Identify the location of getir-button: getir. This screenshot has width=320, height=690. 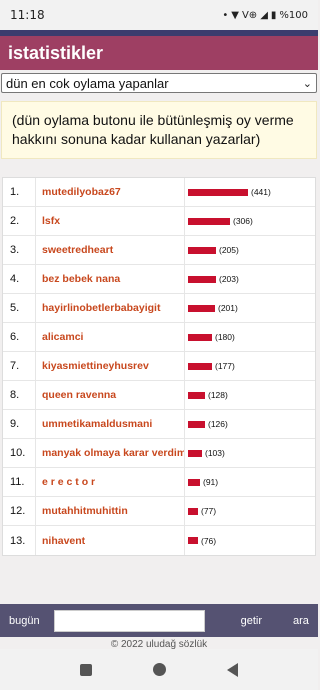
(251, 621).